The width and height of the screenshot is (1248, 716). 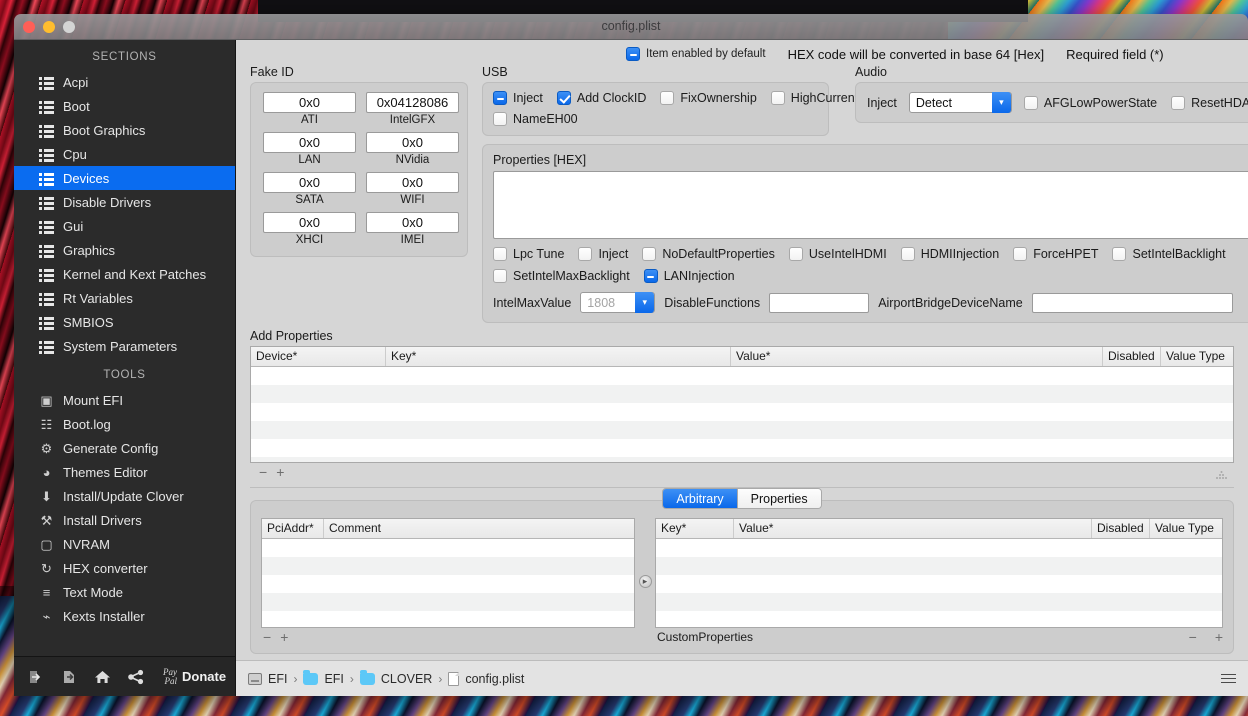 What do you see at coordinates (412, 102) in the screenshot?
I see `fake-id-input-intelgfx: 0x04128086` at bounding box center [412, 102].